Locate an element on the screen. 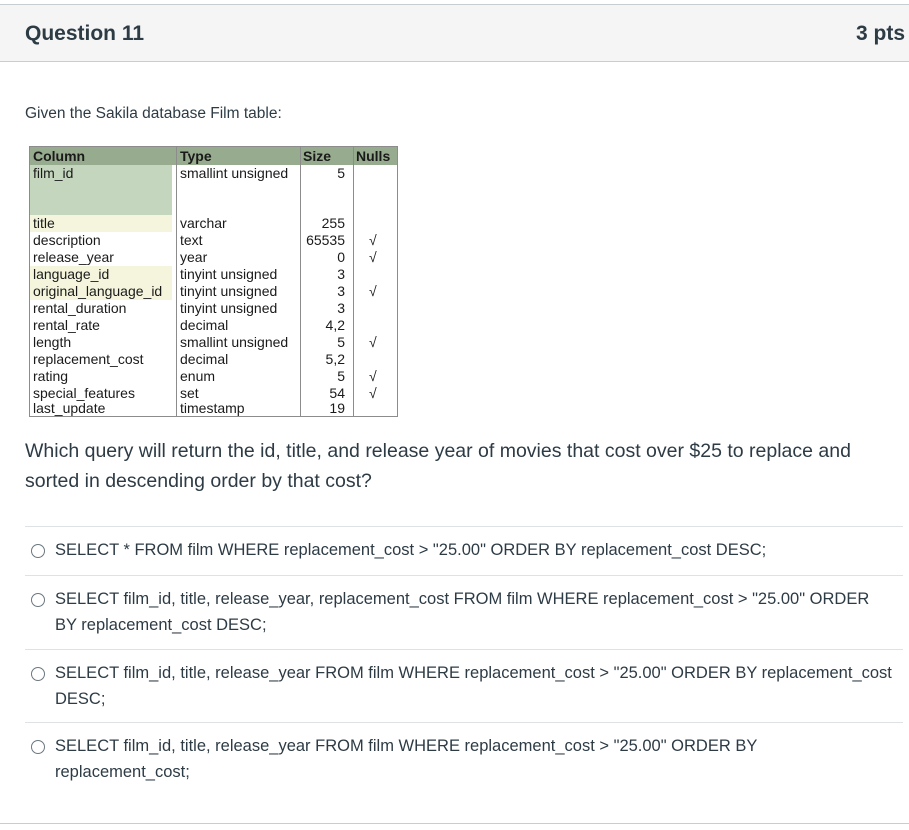 The image size is (909, 830). schema-cell-column: rental_duration is located at coordinates (80, 308).